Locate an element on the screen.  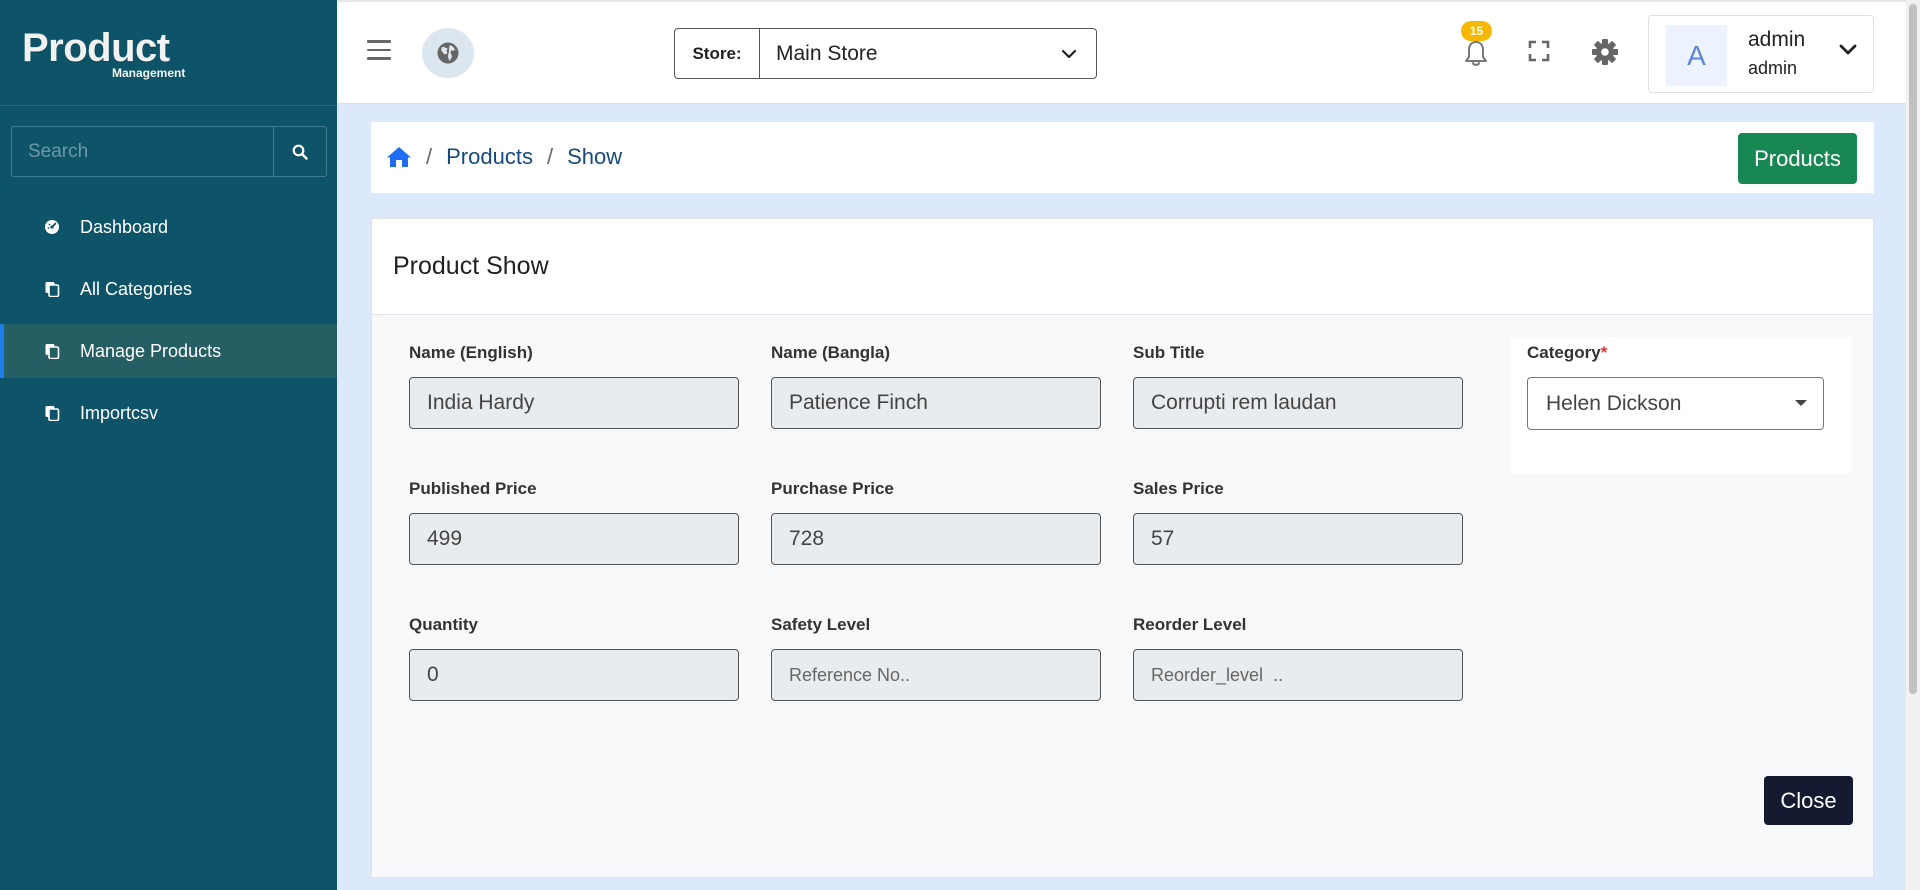
search-input is located at coordinates (142, 151).